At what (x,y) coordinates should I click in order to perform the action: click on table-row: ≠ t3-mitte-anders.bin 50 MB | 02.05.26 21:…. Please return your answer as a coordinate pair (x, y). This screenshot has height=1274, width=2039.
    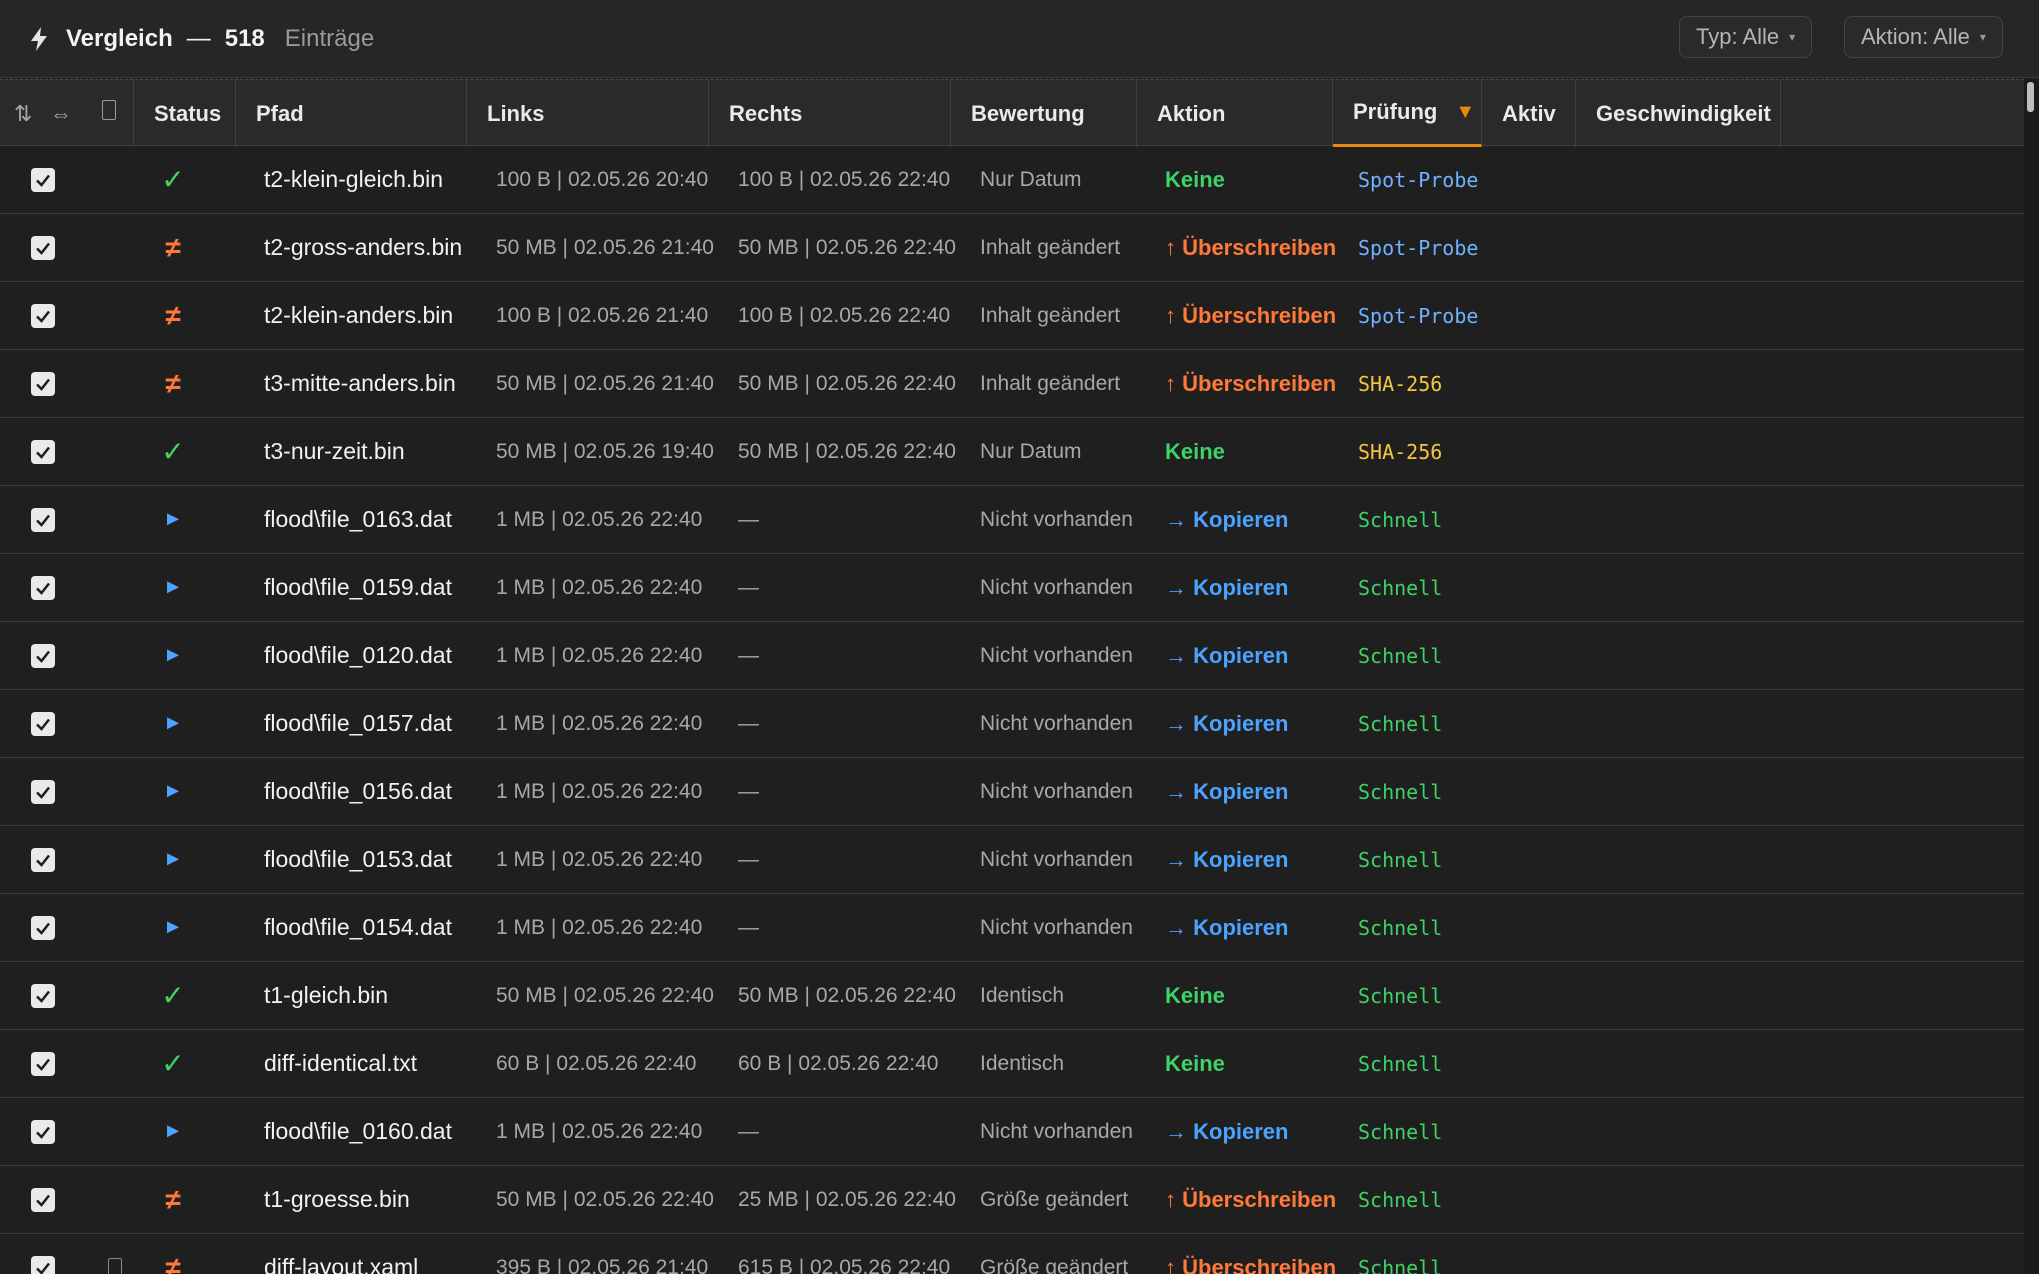
    Looking at the image, I should click on (1012, 384).